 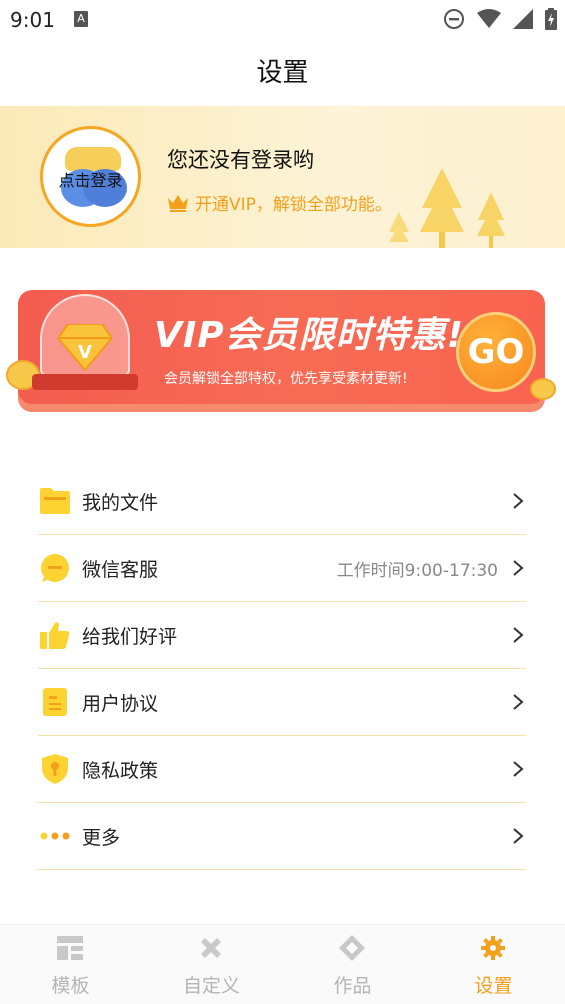 What do you see at coordinates (120, 703) in the screenshot?
I see `menu-item-label: 用户协议` at bounding box center [120, 703].